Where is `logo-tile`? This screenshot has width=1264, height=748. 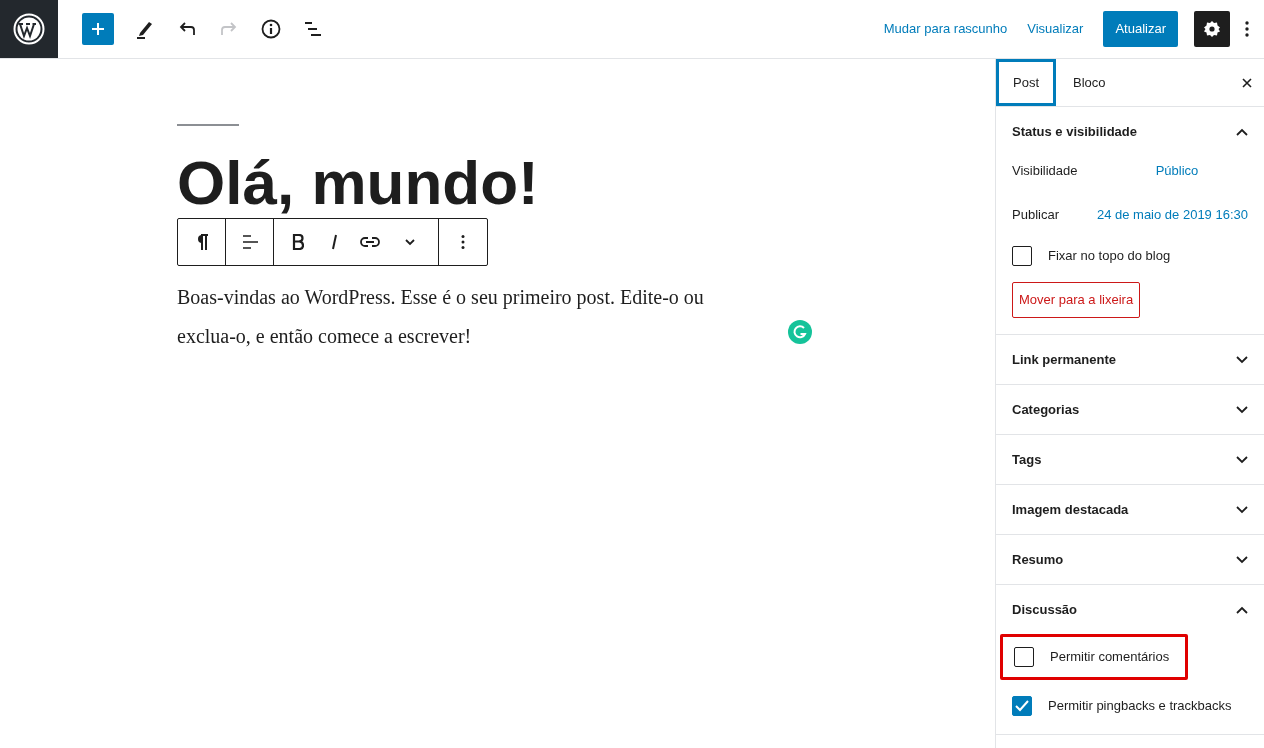
logo-tile is located at coordinates (29, 29).